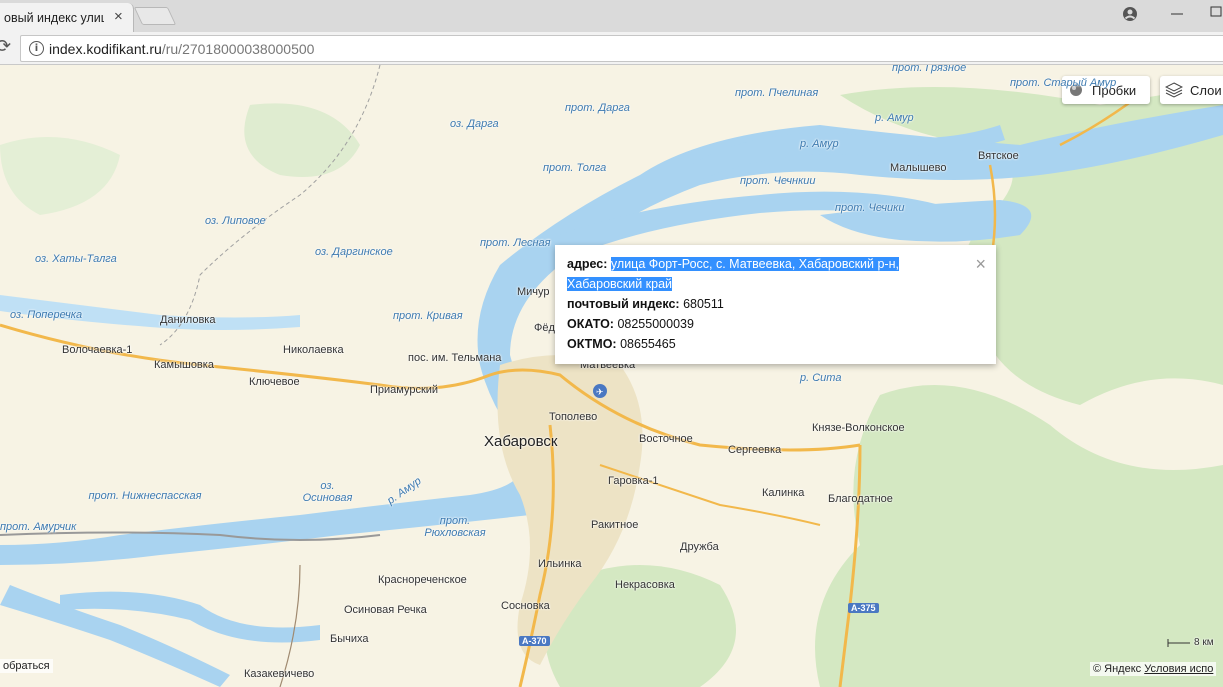 Image resolution: width=1223 pixels, height=687 pixels. Describe the element at coordinates (97, 350) in the screenshot. I see `map-label: Волочаевка-1` at that location.